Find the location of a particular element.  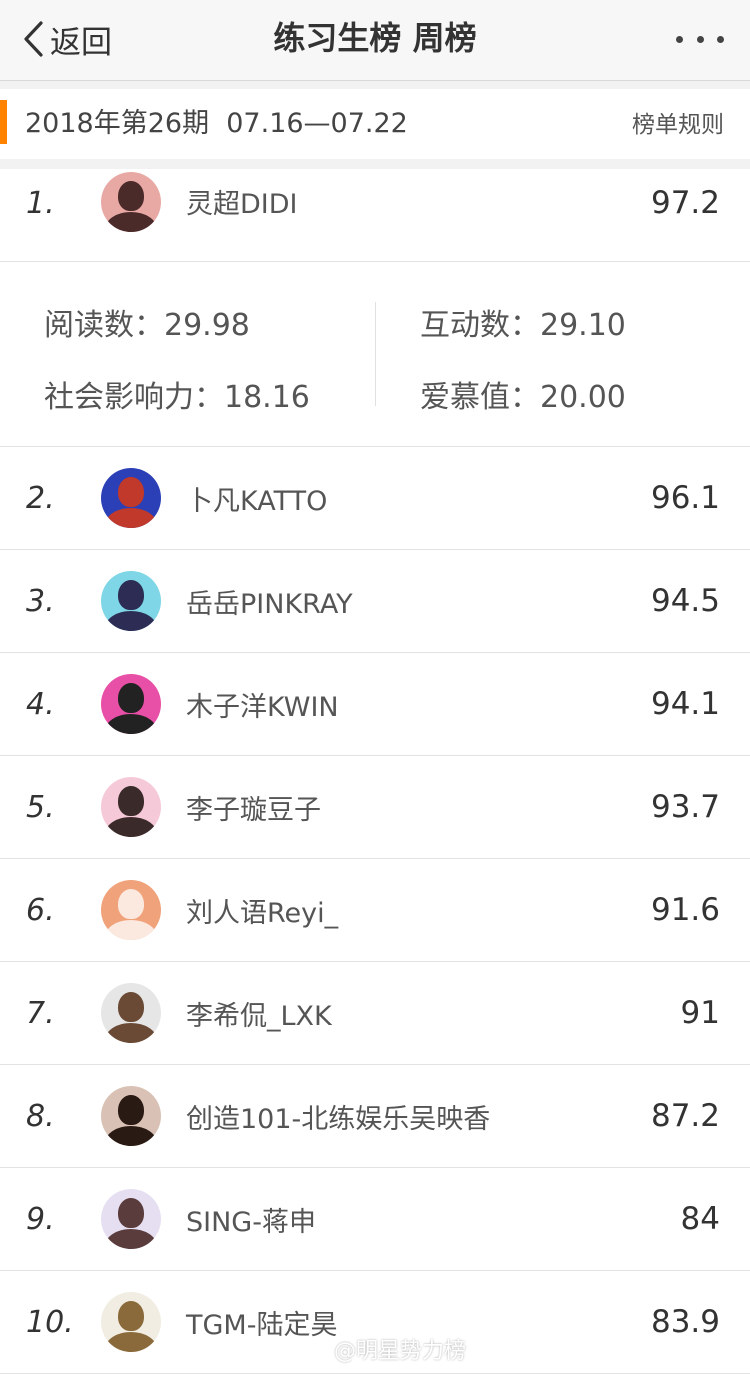

ranking-row: 2. 卜凡KATTO 96.1 is located at coordinates (375, 498).